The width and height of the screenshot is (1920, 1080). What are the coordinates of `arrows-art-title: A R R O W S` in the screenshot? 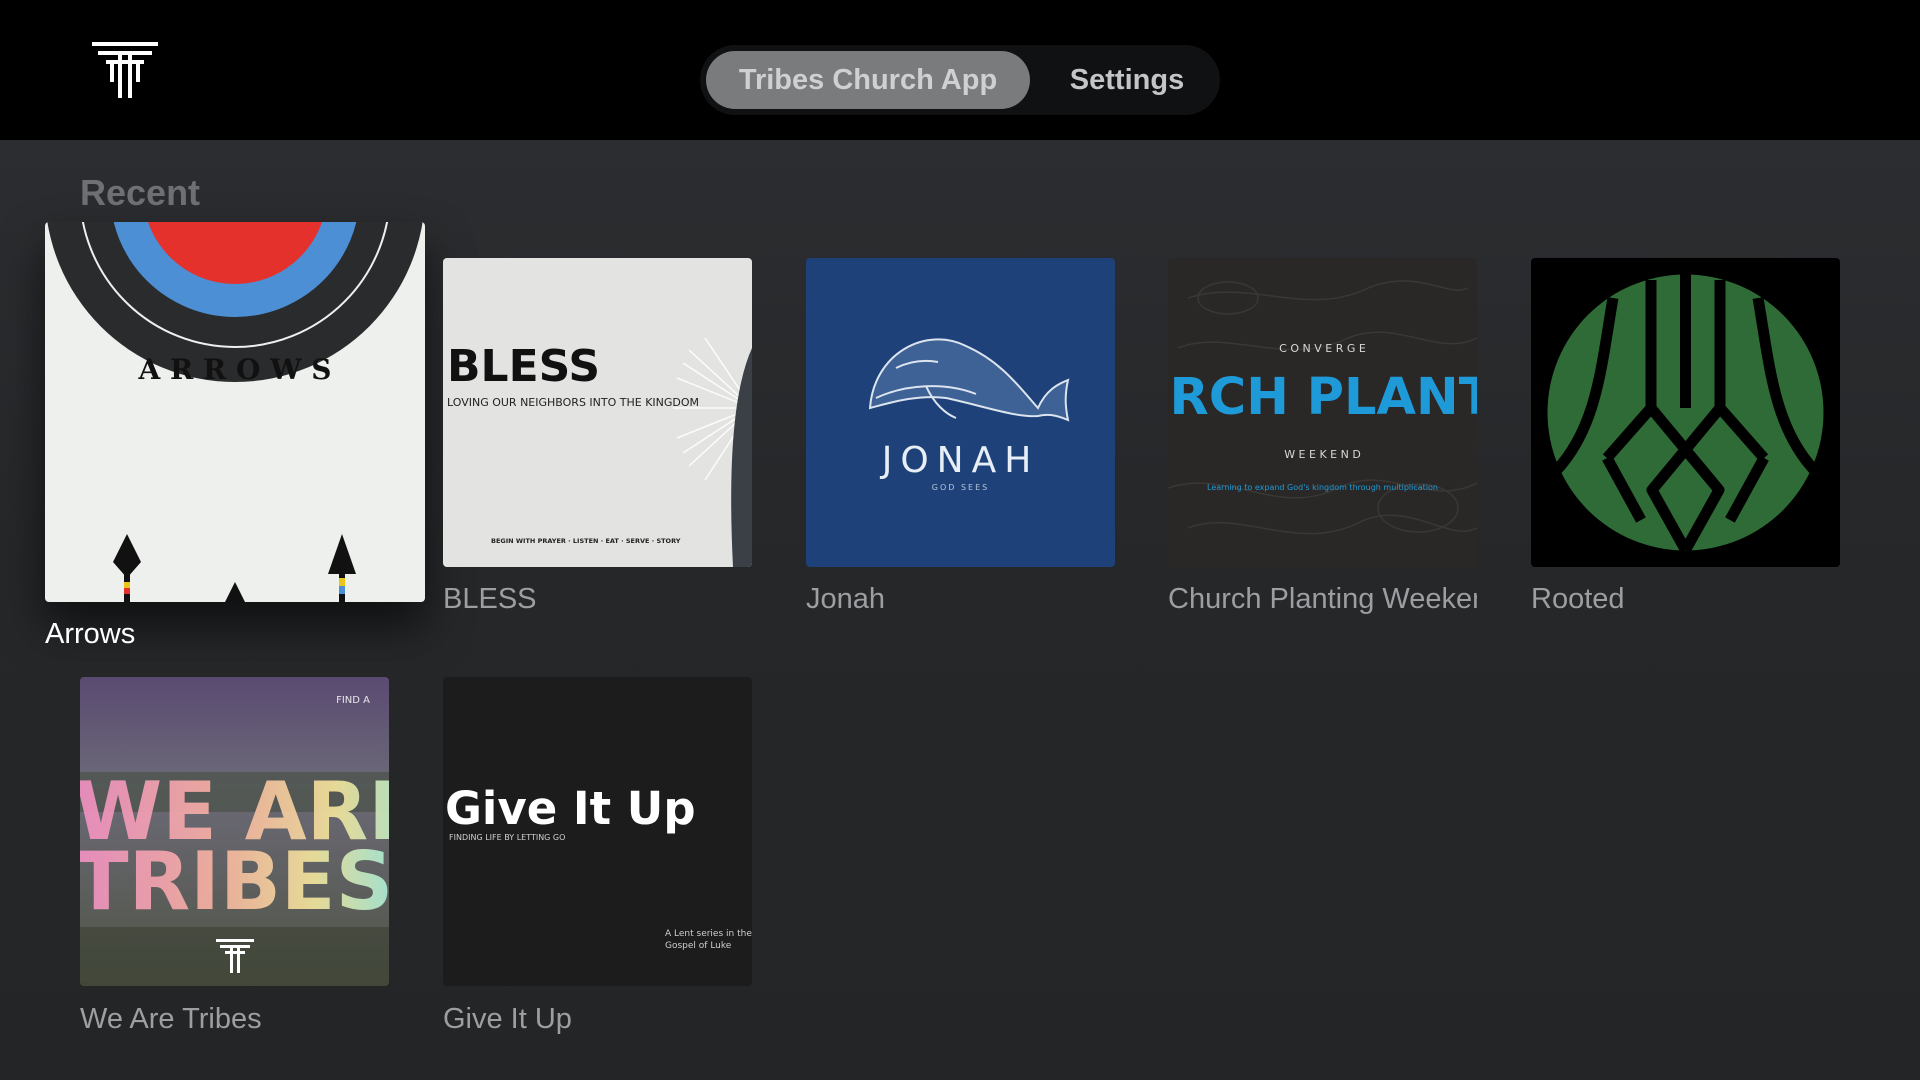 It's located at (234, 369).